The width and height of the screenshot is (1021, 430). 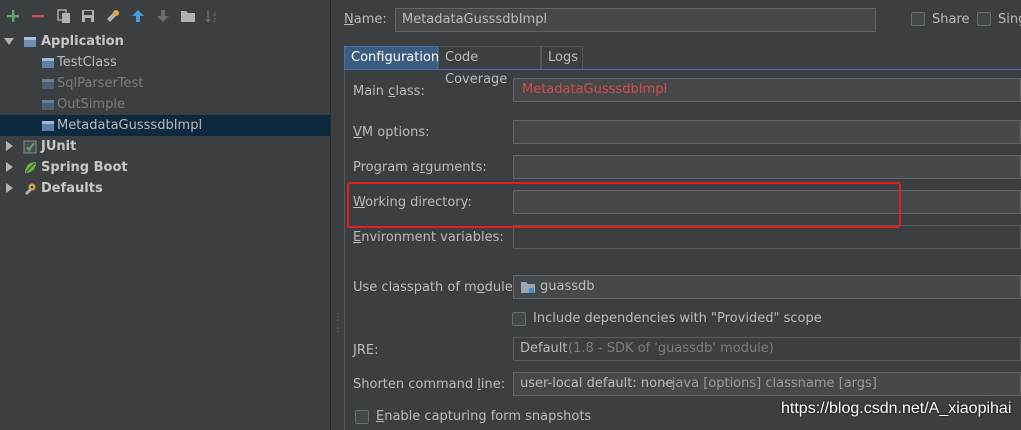 What do you see at coordinates (567, 286) in the screenshot?
I see `classpath-module-value: guassdb` at bounding box center [567, 286].